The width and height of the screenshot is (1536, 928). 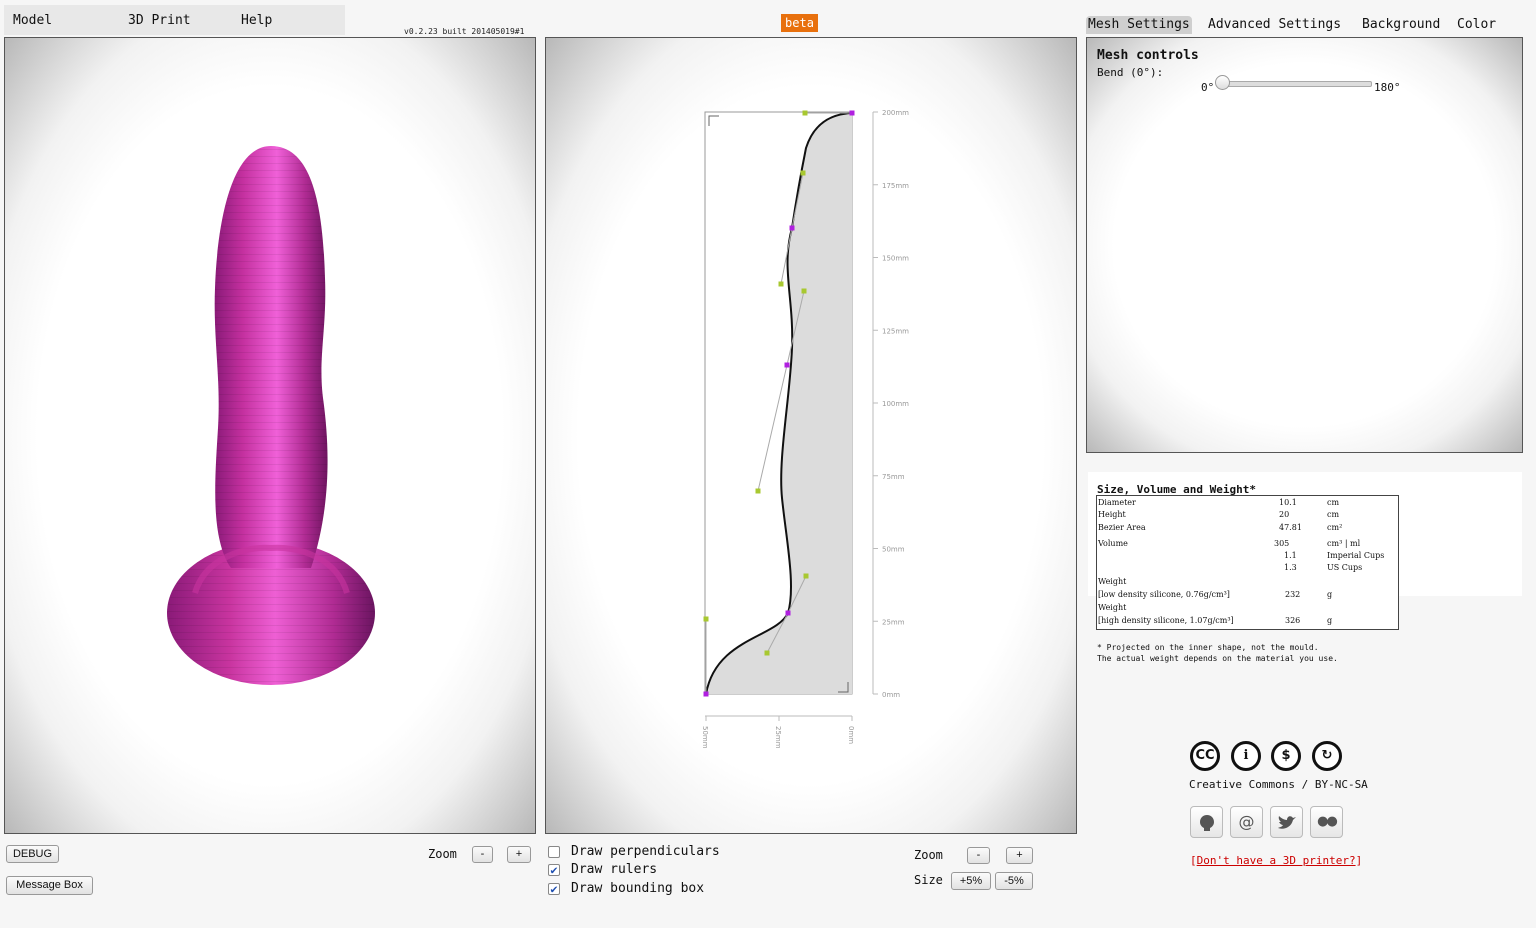 I want to click on menu-help: Help, so click(x=256, y=20).